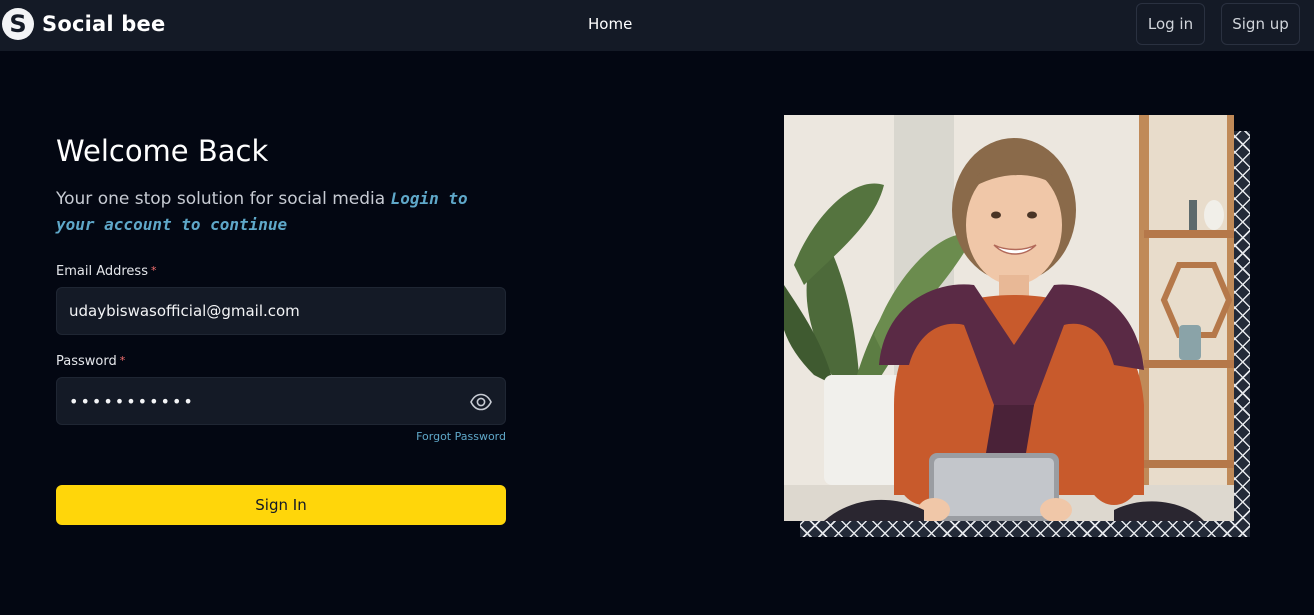 The width and height of the screenshot is (1314, 615). I want to click on page-title: Welcome Back, so click(162, 151).